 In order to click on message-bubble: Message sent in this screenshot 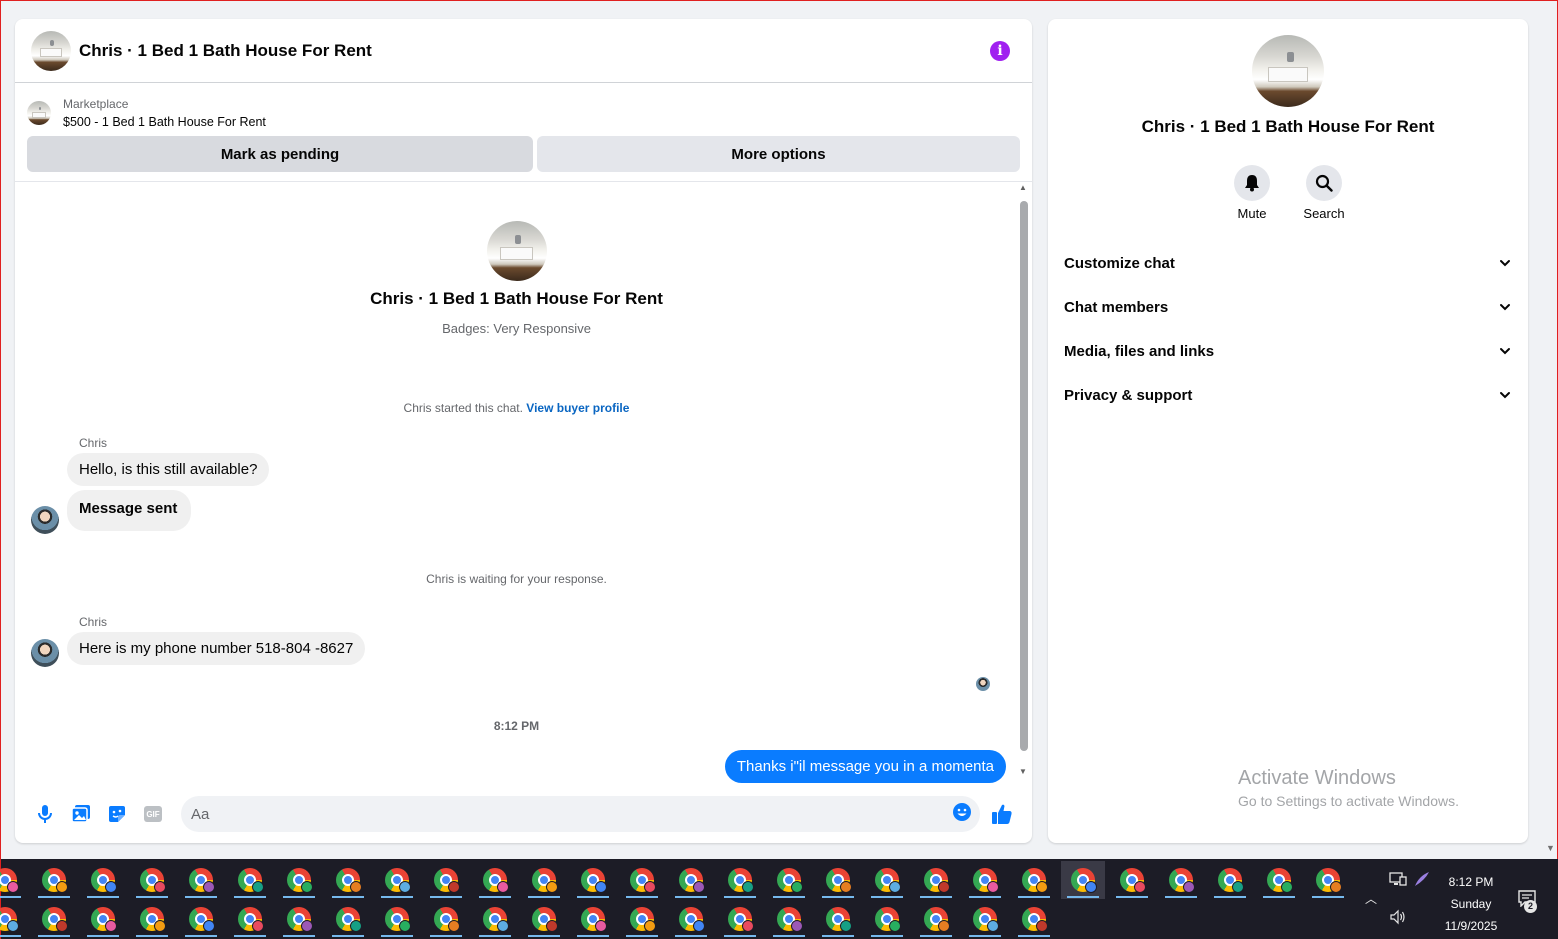, I will do `click(129, 510)`.